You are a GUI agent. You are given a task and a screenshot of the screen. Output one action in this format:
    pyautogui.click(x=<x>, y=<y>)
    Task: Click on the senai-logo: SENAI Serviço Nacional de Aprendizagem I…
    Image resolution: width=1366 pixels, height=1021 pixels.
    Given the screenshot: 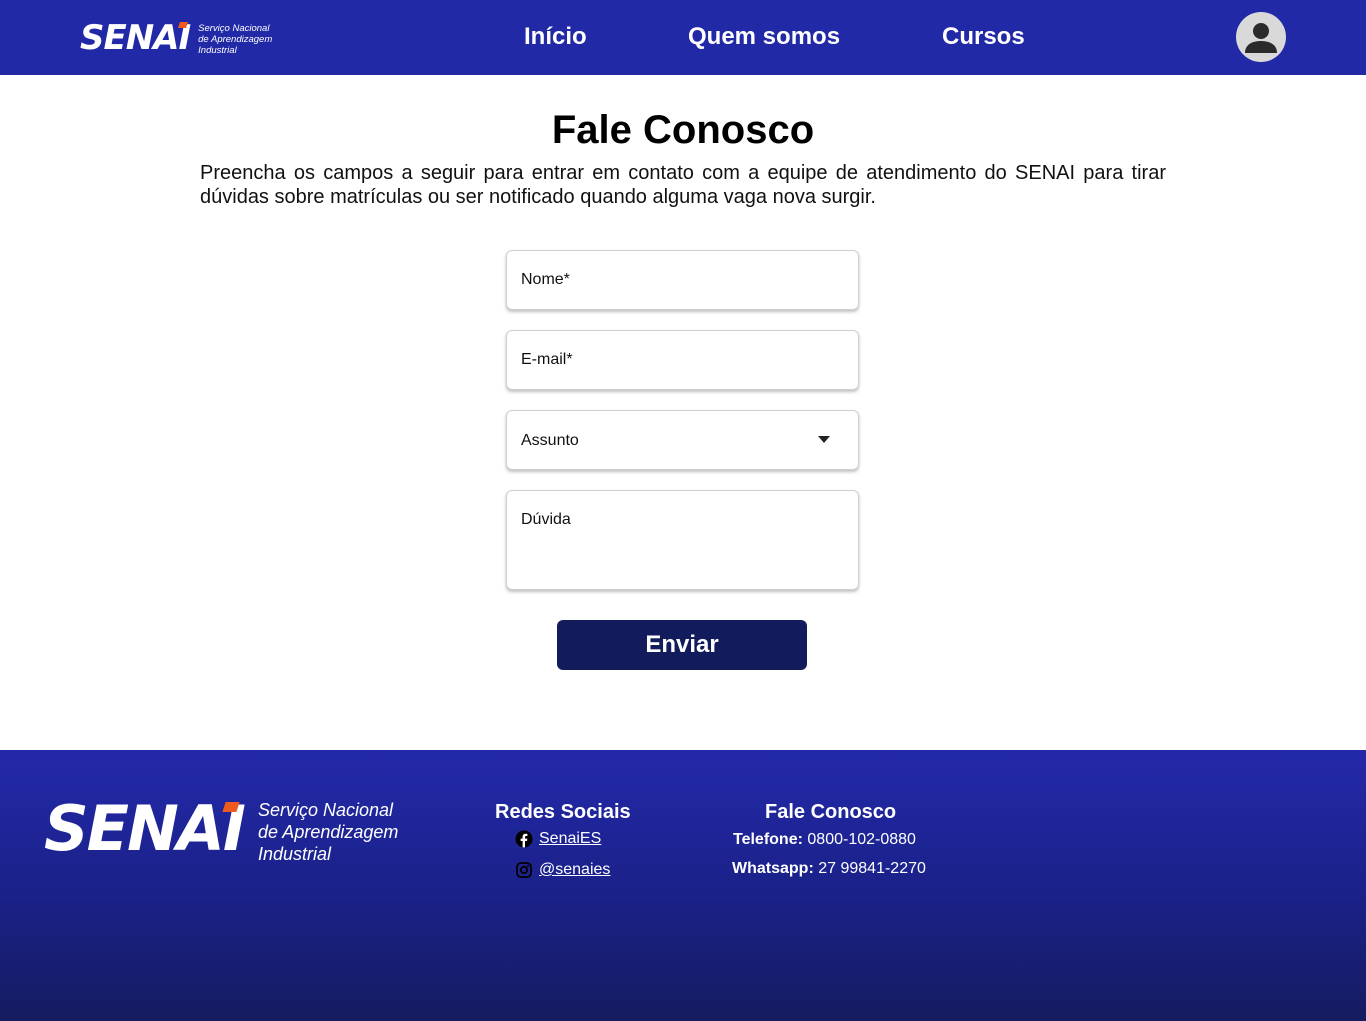 What is the action you would take?
    pyautogui.click(x=176, y=38)
    